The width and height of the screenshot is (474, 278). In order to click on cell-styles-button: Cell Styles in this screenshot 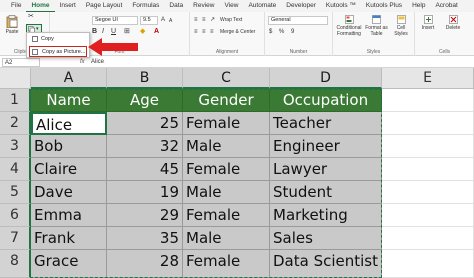, I will do `click(401, 26)`.